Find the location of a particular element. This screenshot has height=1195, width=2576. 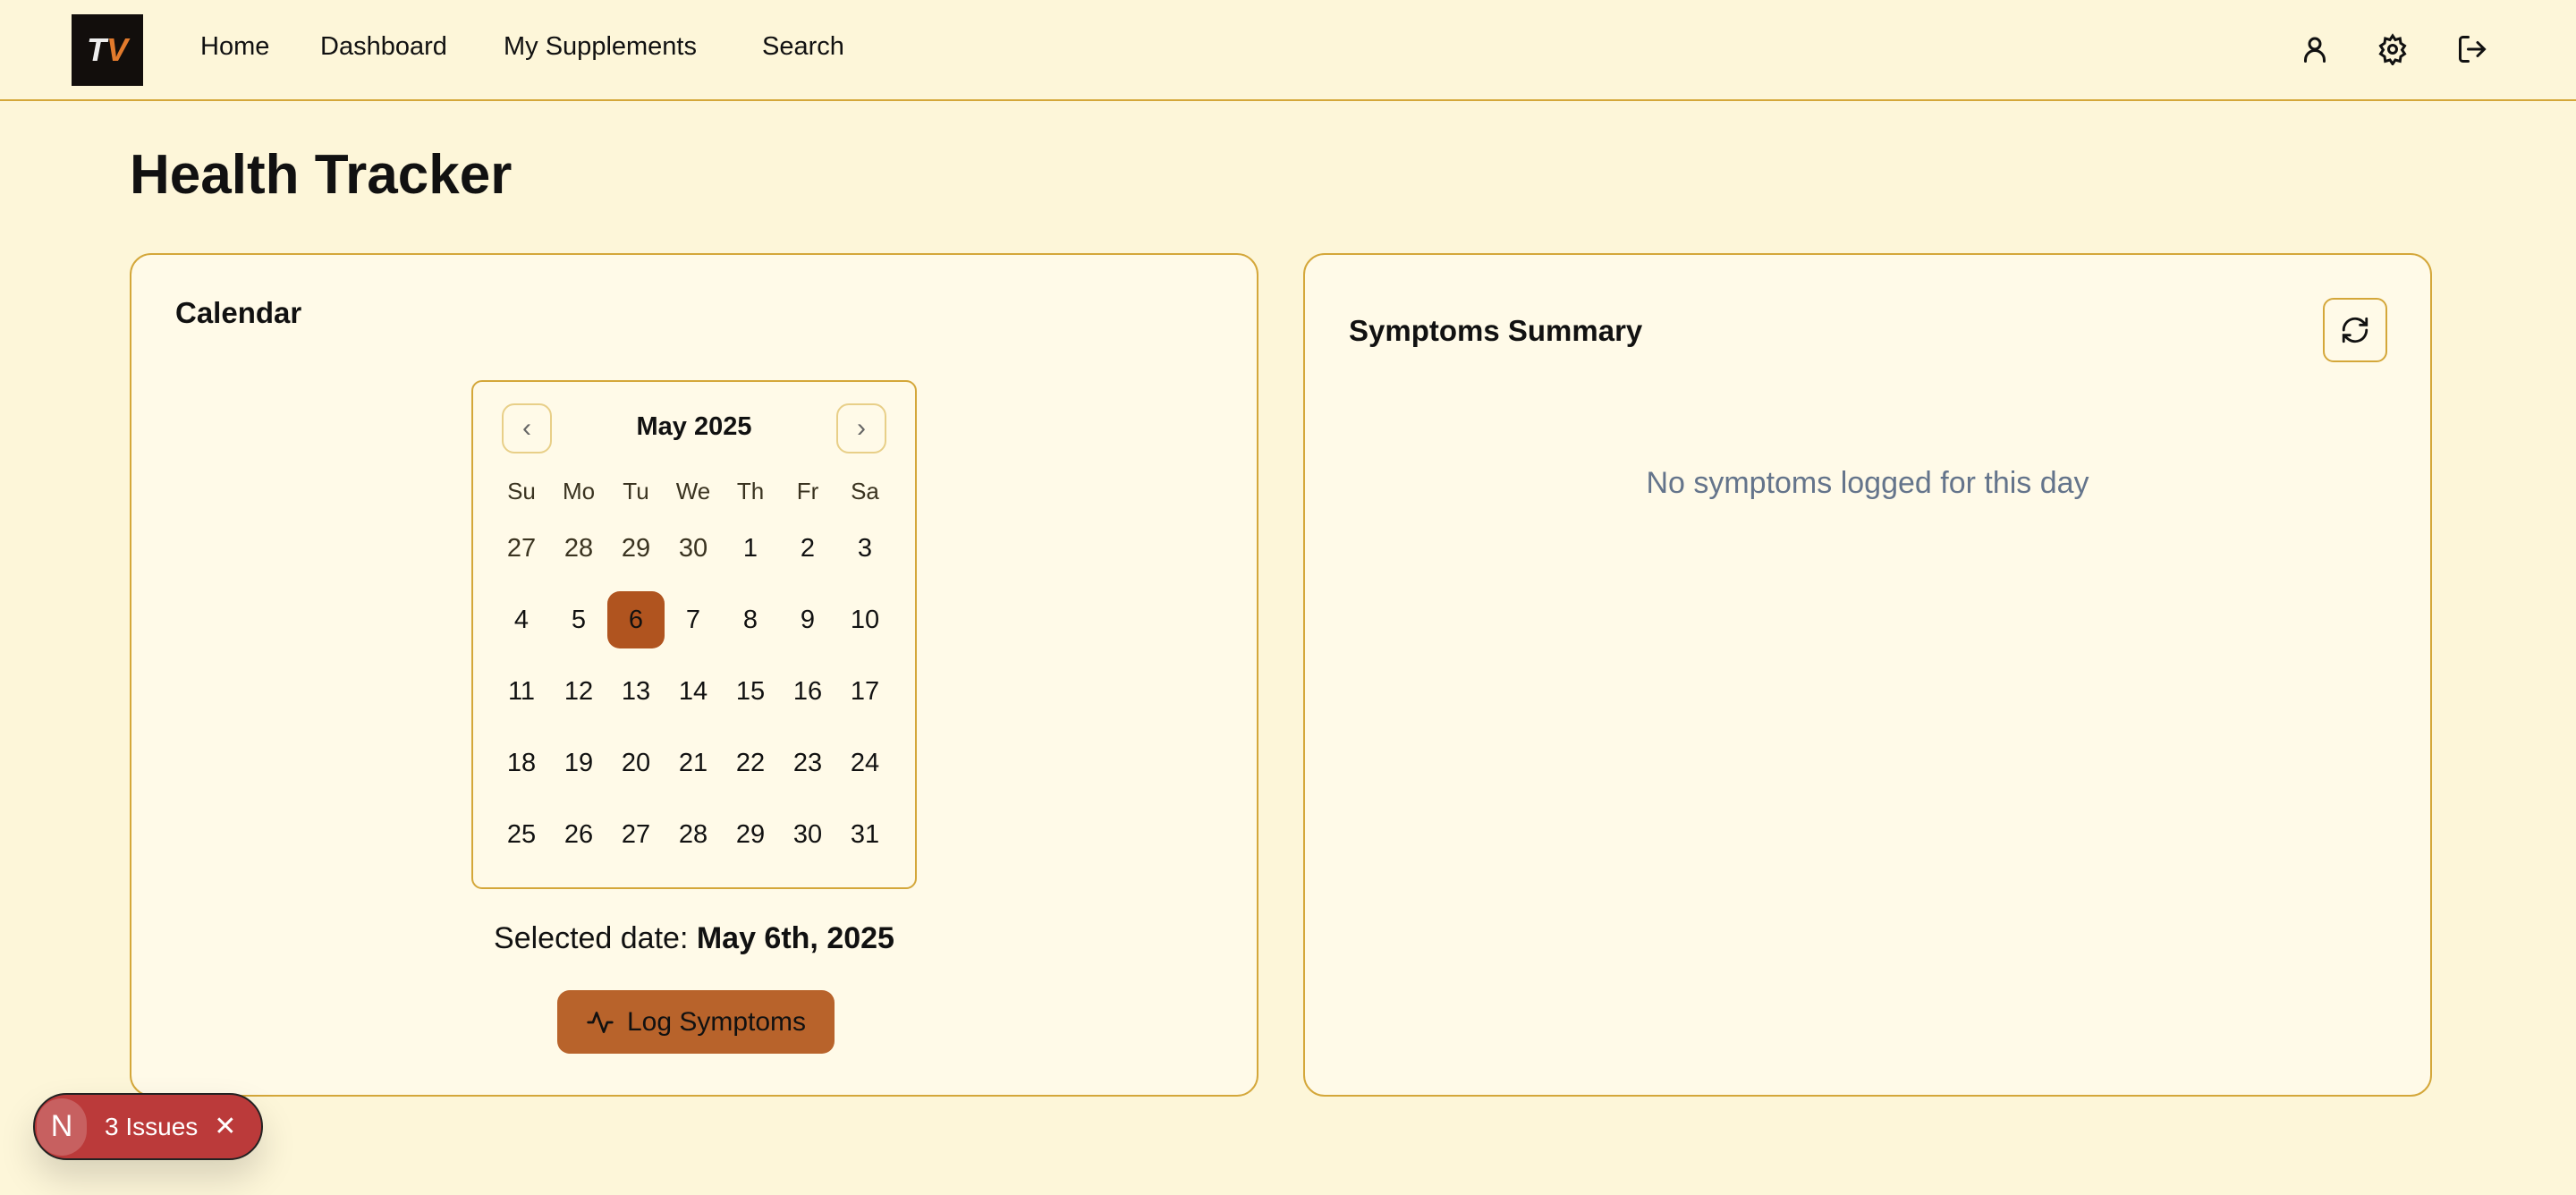

day-number: 24 is located at coordinates (865, 762).